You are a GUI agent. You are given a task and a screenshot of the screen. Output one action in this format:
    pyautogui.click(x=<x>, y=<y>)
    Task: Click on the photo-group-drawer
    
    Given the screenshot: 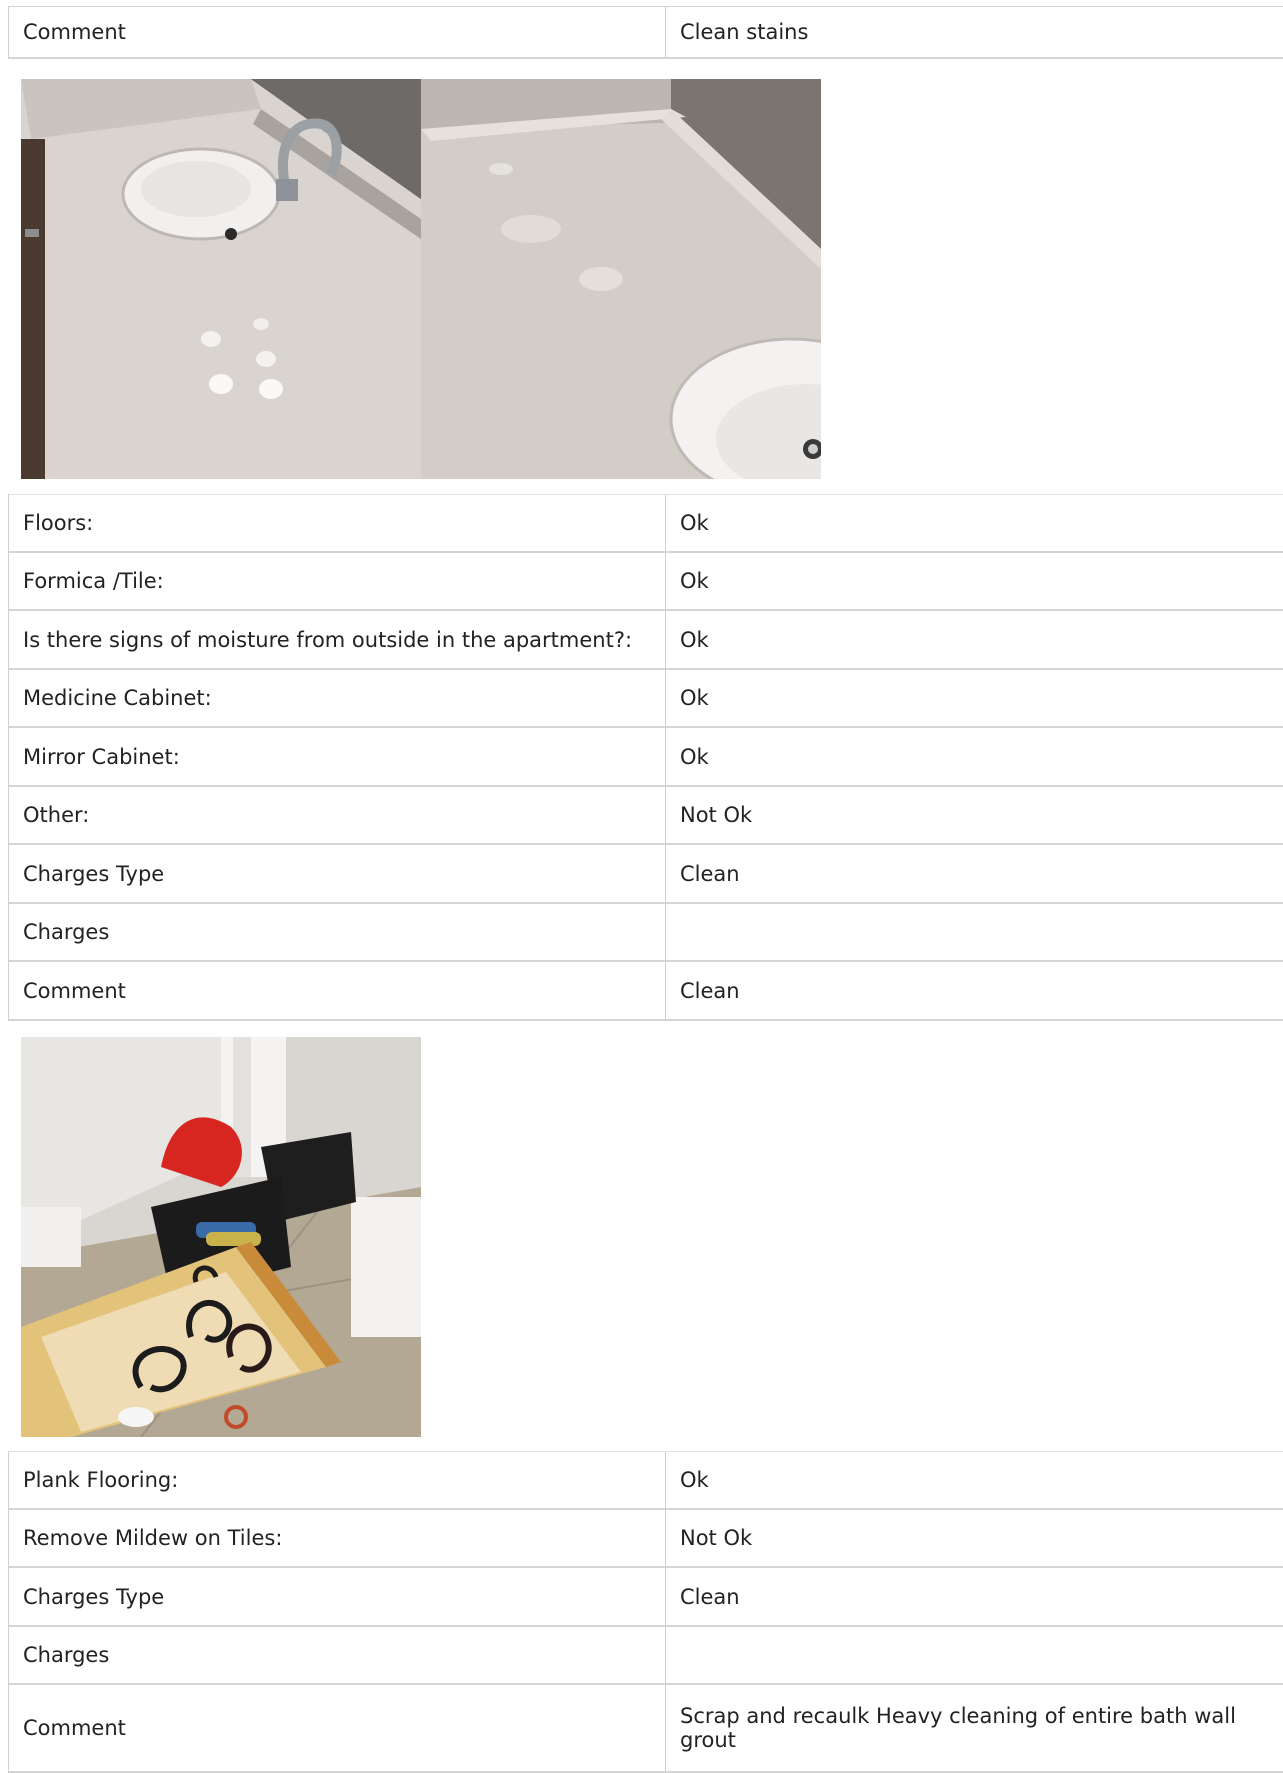 What is the action you would take?
    pyautogui.click(x=221, y=1237)
    